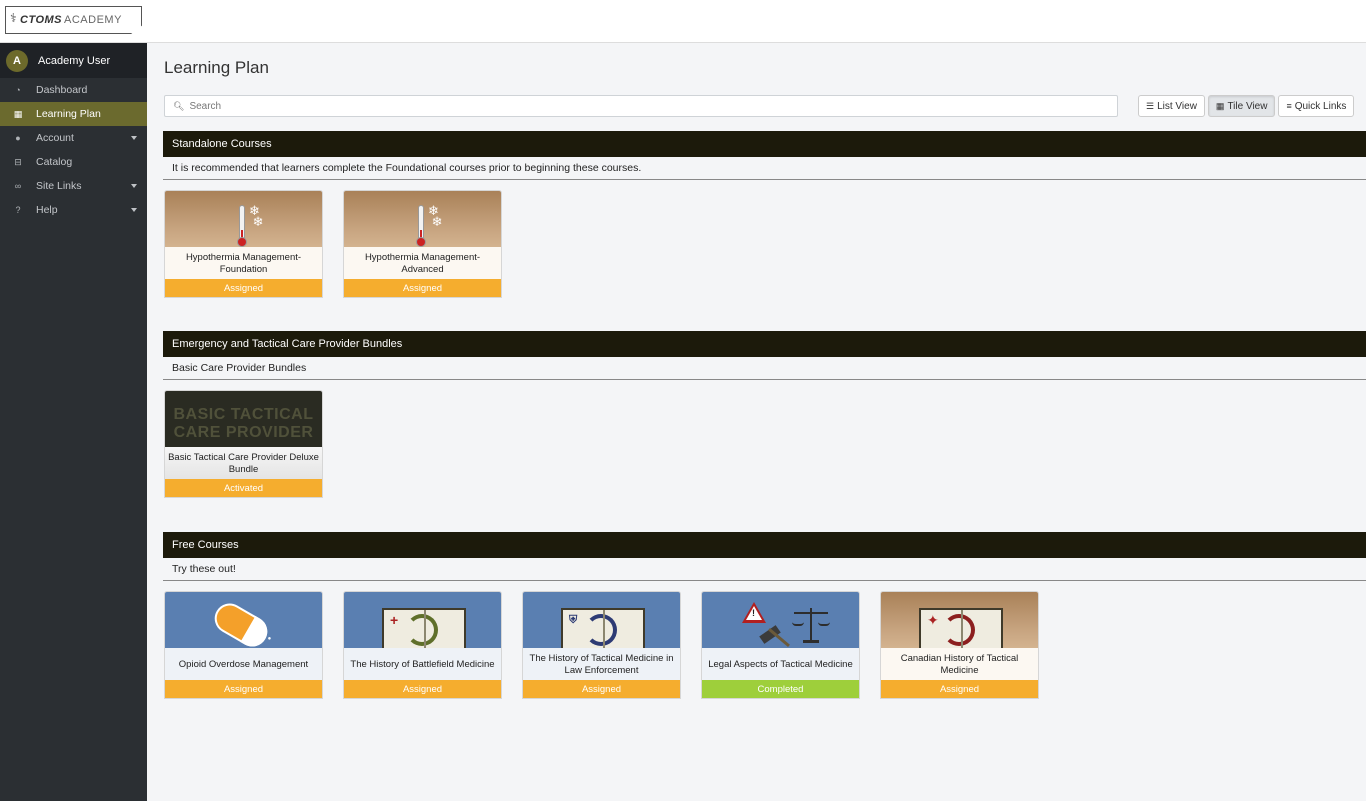 This screenshot has height=801, width=1366. What do you see at coordinates (62, 90) in the screenshot?
I see `sidebar-item-label: Dashboard` at bounding box center [62, 90].